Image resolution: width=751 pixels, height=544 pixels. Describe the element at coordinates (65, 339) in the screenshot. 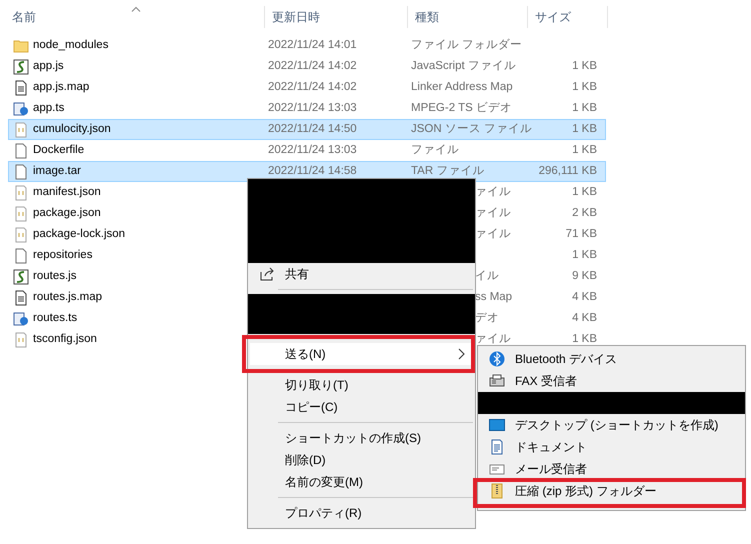

I see `file-name: tsconfig.json` at that location.